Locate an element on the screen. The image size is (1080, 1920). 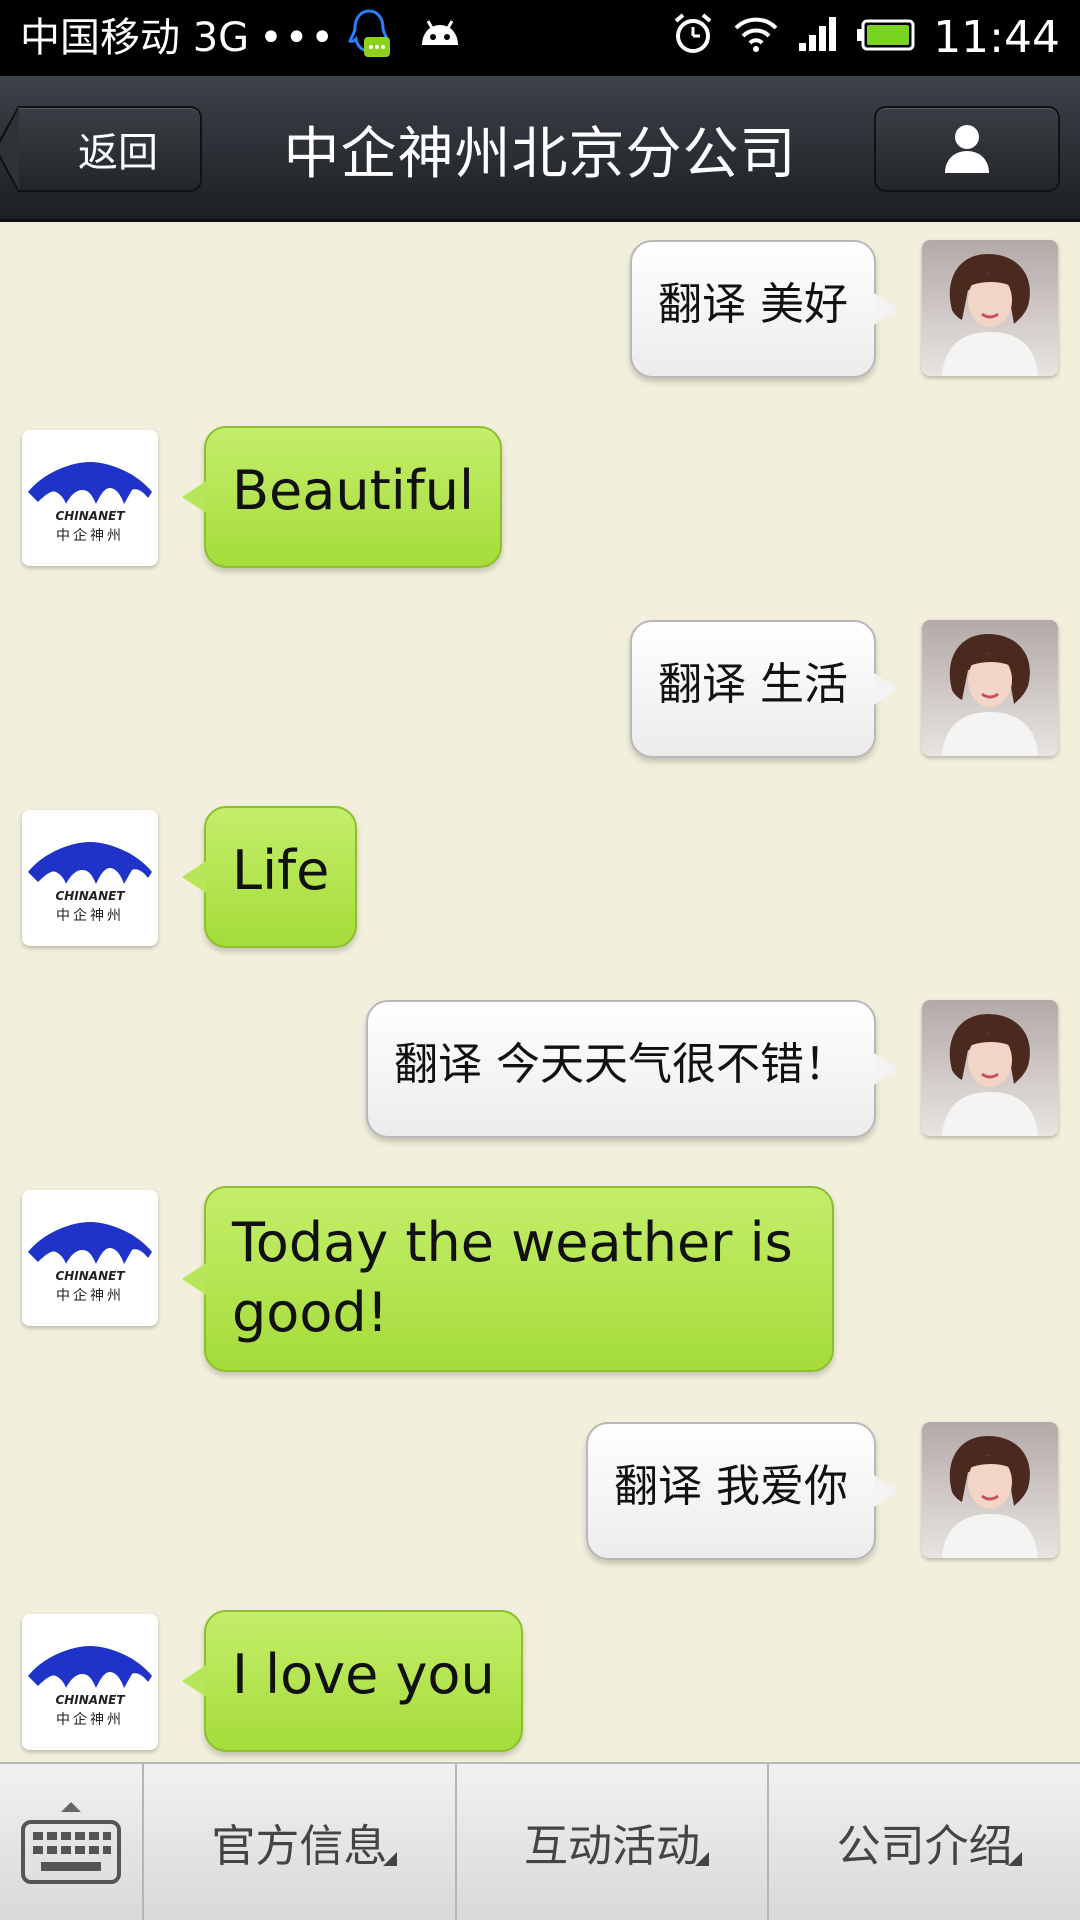
bottom-menu-bar: 官方信息 互动活动 公司介绍 is located at coordinates (540, 1841).